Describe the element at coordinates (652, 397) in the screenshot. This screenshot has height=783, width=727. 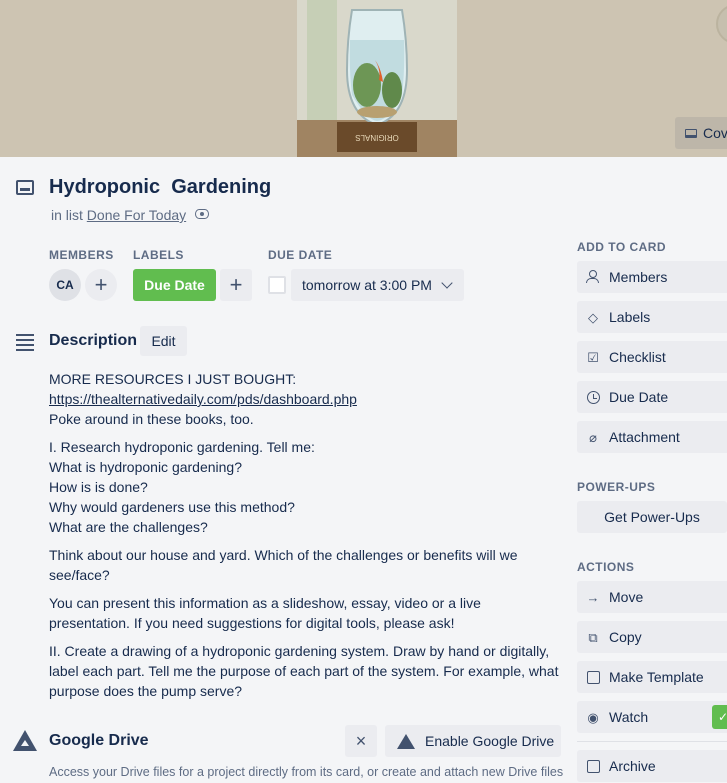
I see `due-date-side-button: Due Date` at that location.